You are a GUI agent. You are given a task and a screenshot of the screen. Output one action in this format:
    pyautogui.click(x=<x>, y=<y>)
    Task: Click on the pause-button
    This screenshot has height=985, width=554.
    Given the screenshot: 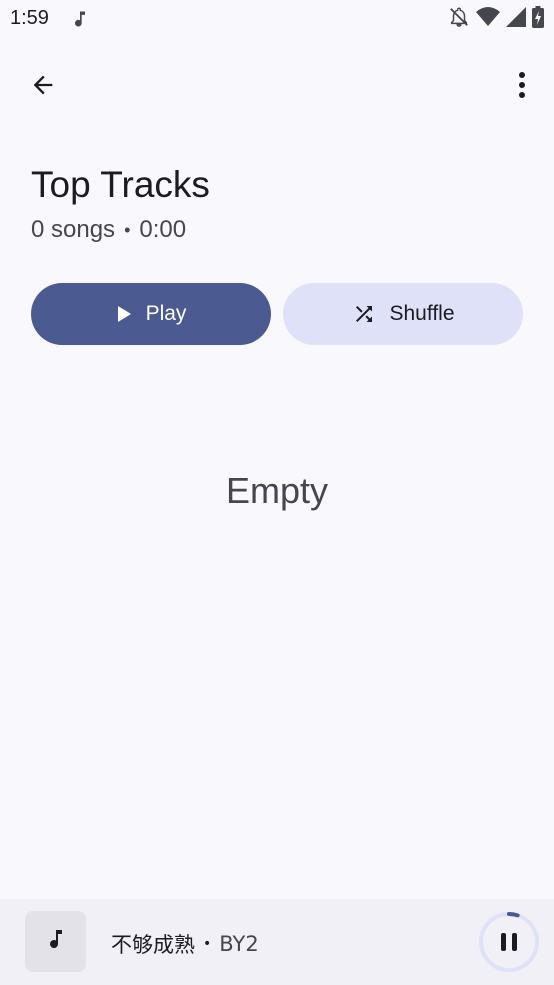 What is the action you would take?
    pyautogui.click(x=509, y=942)
    